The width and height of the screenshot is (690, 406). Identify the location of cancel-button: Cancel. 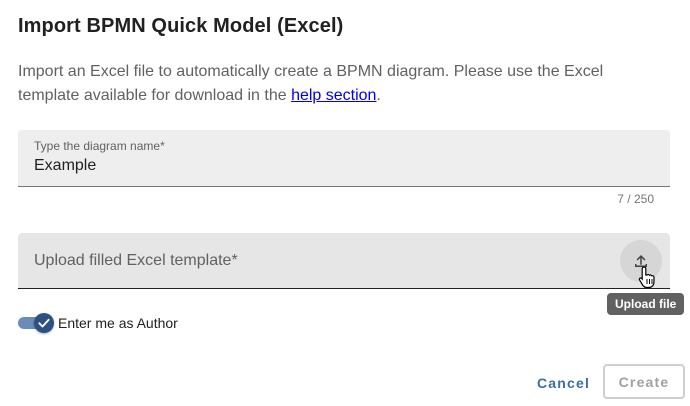
(563, 383).